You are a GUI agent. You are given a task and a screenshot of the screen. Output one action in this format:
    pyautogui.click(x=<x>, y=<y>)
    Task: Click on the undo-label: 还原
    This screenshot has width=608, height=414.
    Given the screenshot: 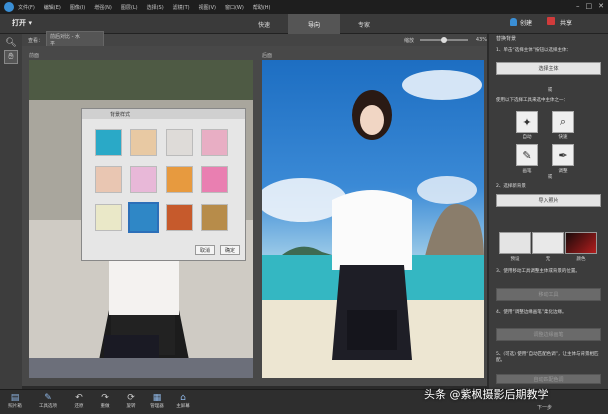 What is the action you would take?
    pyautogui.click(x=79, y=406)
    